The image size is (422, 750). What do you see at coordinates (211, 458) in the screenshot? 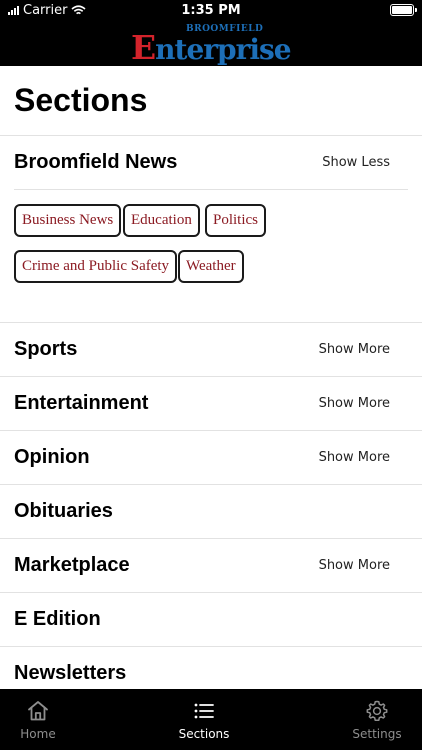
I see `section-row-opinion: Opinion Show More` at bounding box center [211, 458].